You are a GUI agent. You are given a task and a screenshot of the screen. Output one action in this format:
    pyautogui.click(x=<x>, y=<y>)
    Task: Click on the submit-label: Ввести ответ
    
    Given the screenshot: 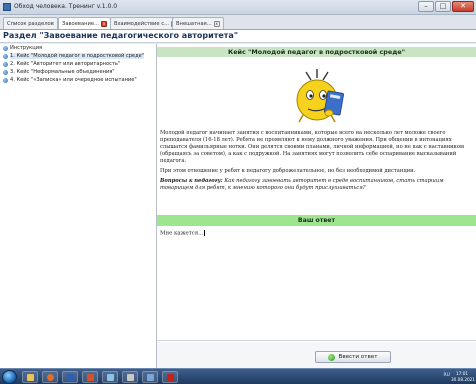 What is the action you would take?
    pyautogui.click(x=358, y=357)
    